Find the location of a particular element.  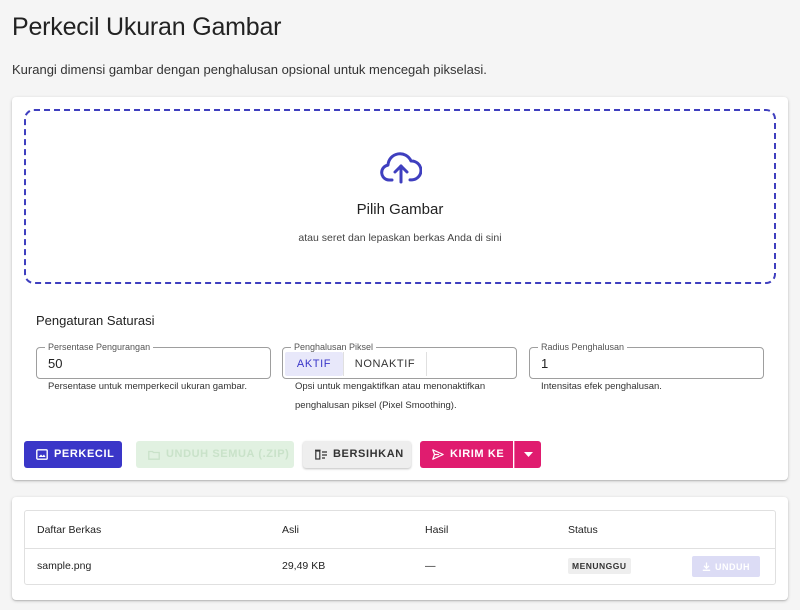

reduction-percent-label: Persentase Pengurangan is located at coordinates (99, 347).